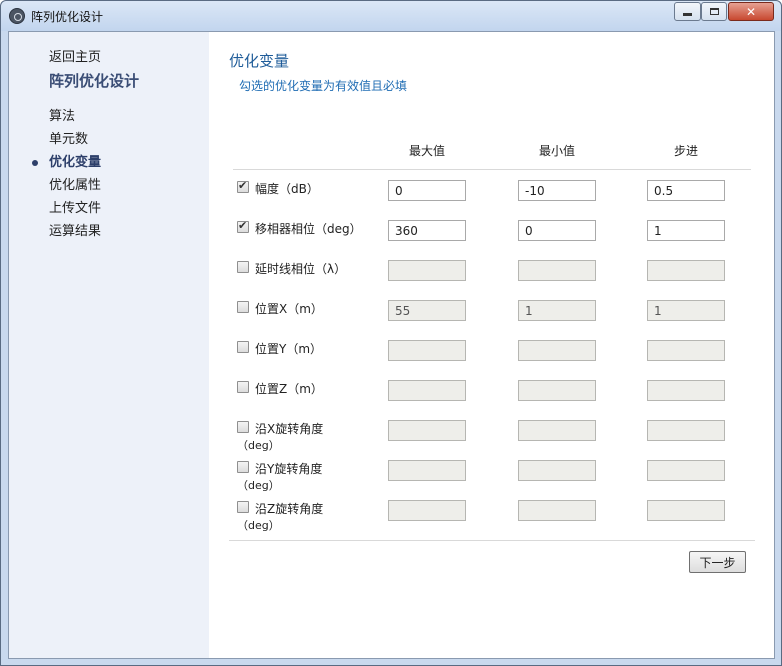  Describe the element at coordinates (289, 389) in the screenshot. I see `variable-label: 位置Z（m）` at that location.